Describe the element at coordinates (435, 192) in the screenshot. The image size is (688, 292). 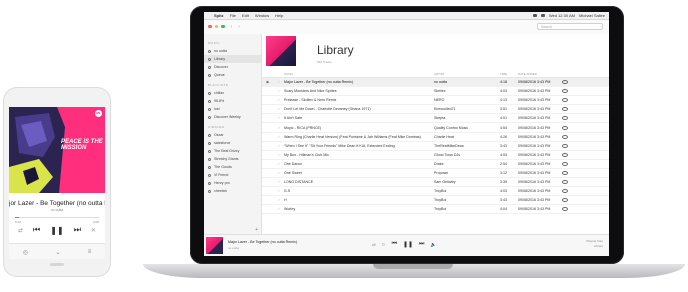
I see `table-row: ✓ G.S TroyBoi 4:03 09/08/2016 3:43 PM` at that location.